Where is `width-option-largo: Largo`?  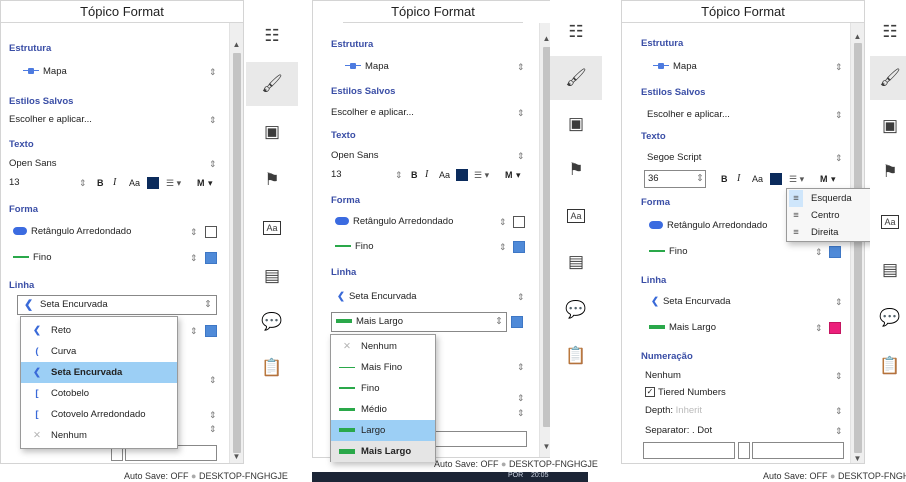 width-option-largo: Largo is located at coordinates (383, 430).